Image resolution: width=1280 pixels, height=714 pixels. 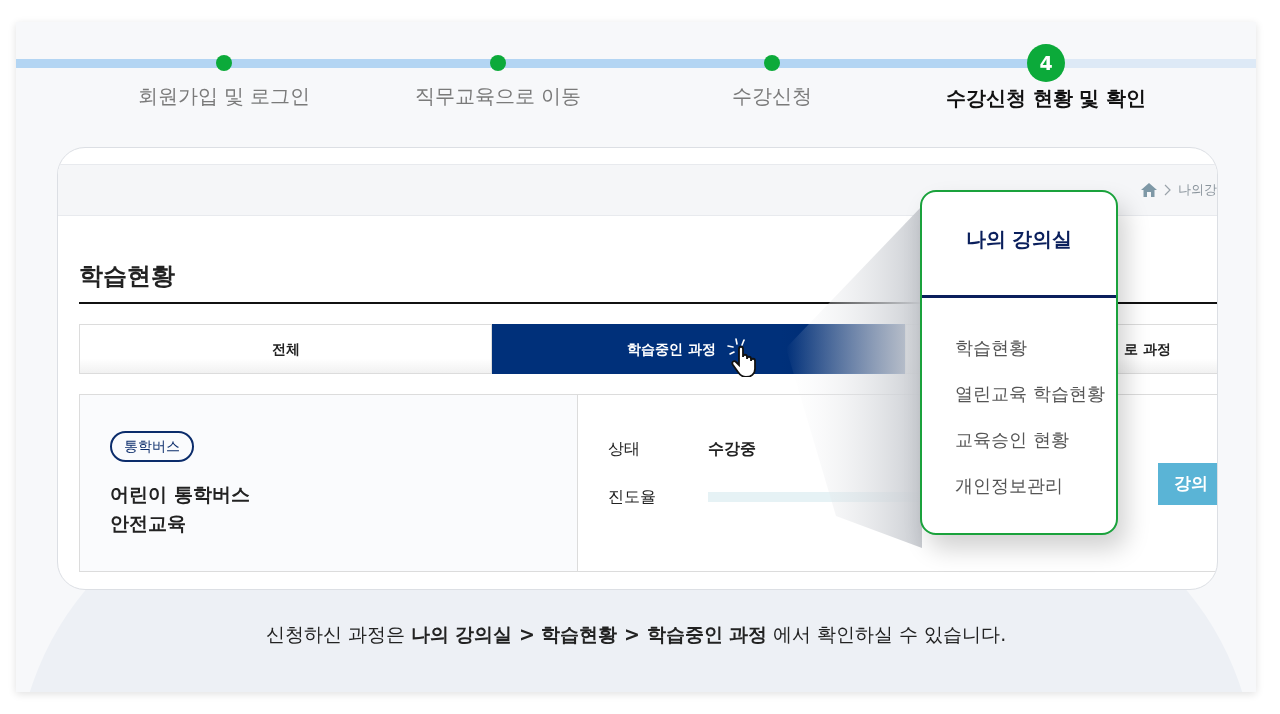 I want to click on popup-title: 나의 강의실, so click(x=1019, y=245).